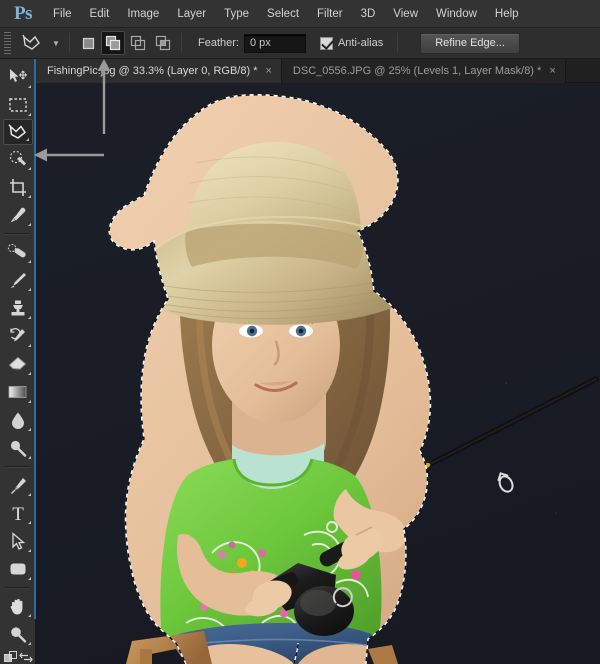 This screenshot has width=600, height=664. I want to click on menu-item-image: Image, so click(143, 14).